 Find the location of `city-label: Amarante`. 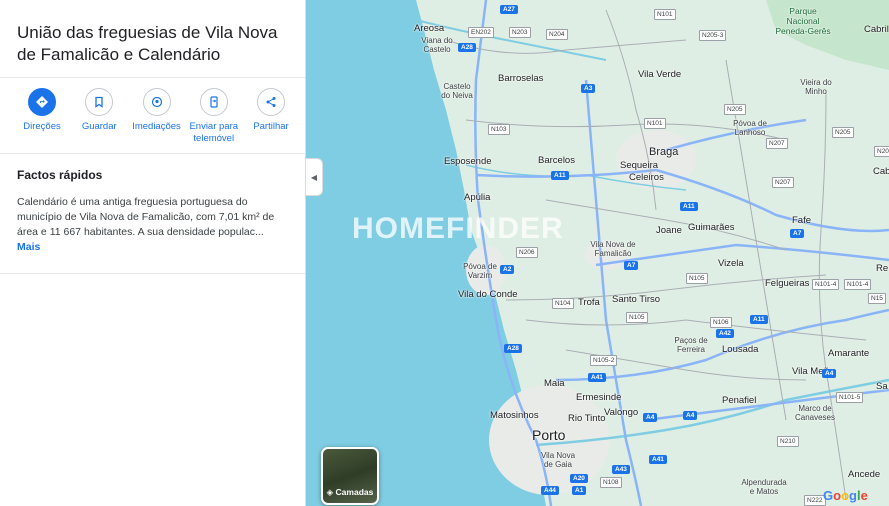

city-label: Amarante is located at coordinates (848, 353).